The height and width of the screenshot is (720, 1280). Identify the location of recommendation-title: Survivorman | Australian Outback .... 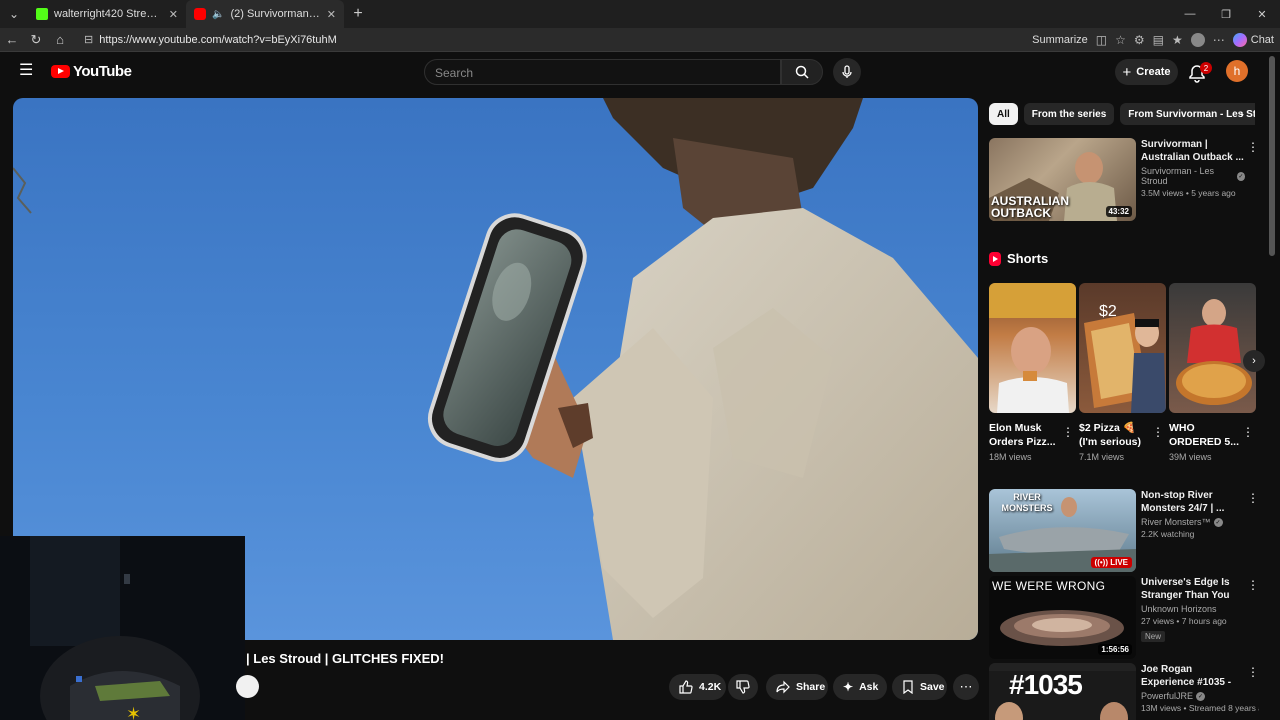
(1193, 151).